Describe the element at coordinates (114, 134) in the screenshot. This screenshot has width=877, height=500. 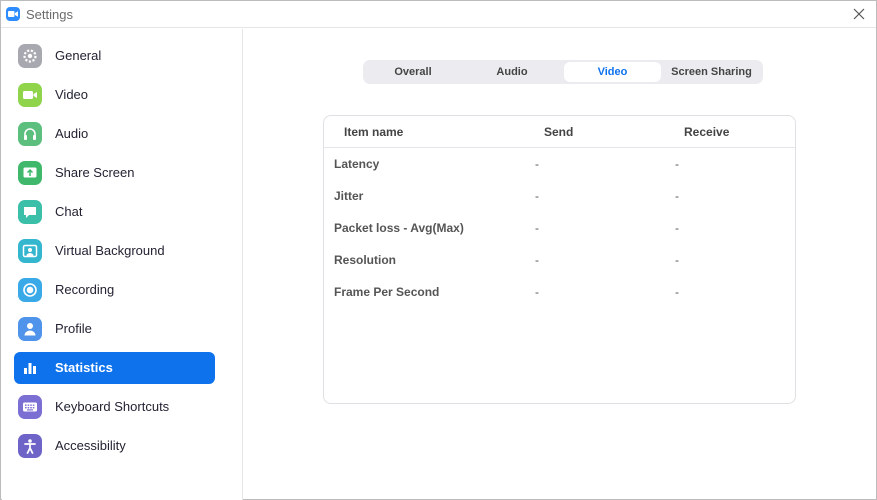
I see `sidebar-item-audio: Audio` at that location.